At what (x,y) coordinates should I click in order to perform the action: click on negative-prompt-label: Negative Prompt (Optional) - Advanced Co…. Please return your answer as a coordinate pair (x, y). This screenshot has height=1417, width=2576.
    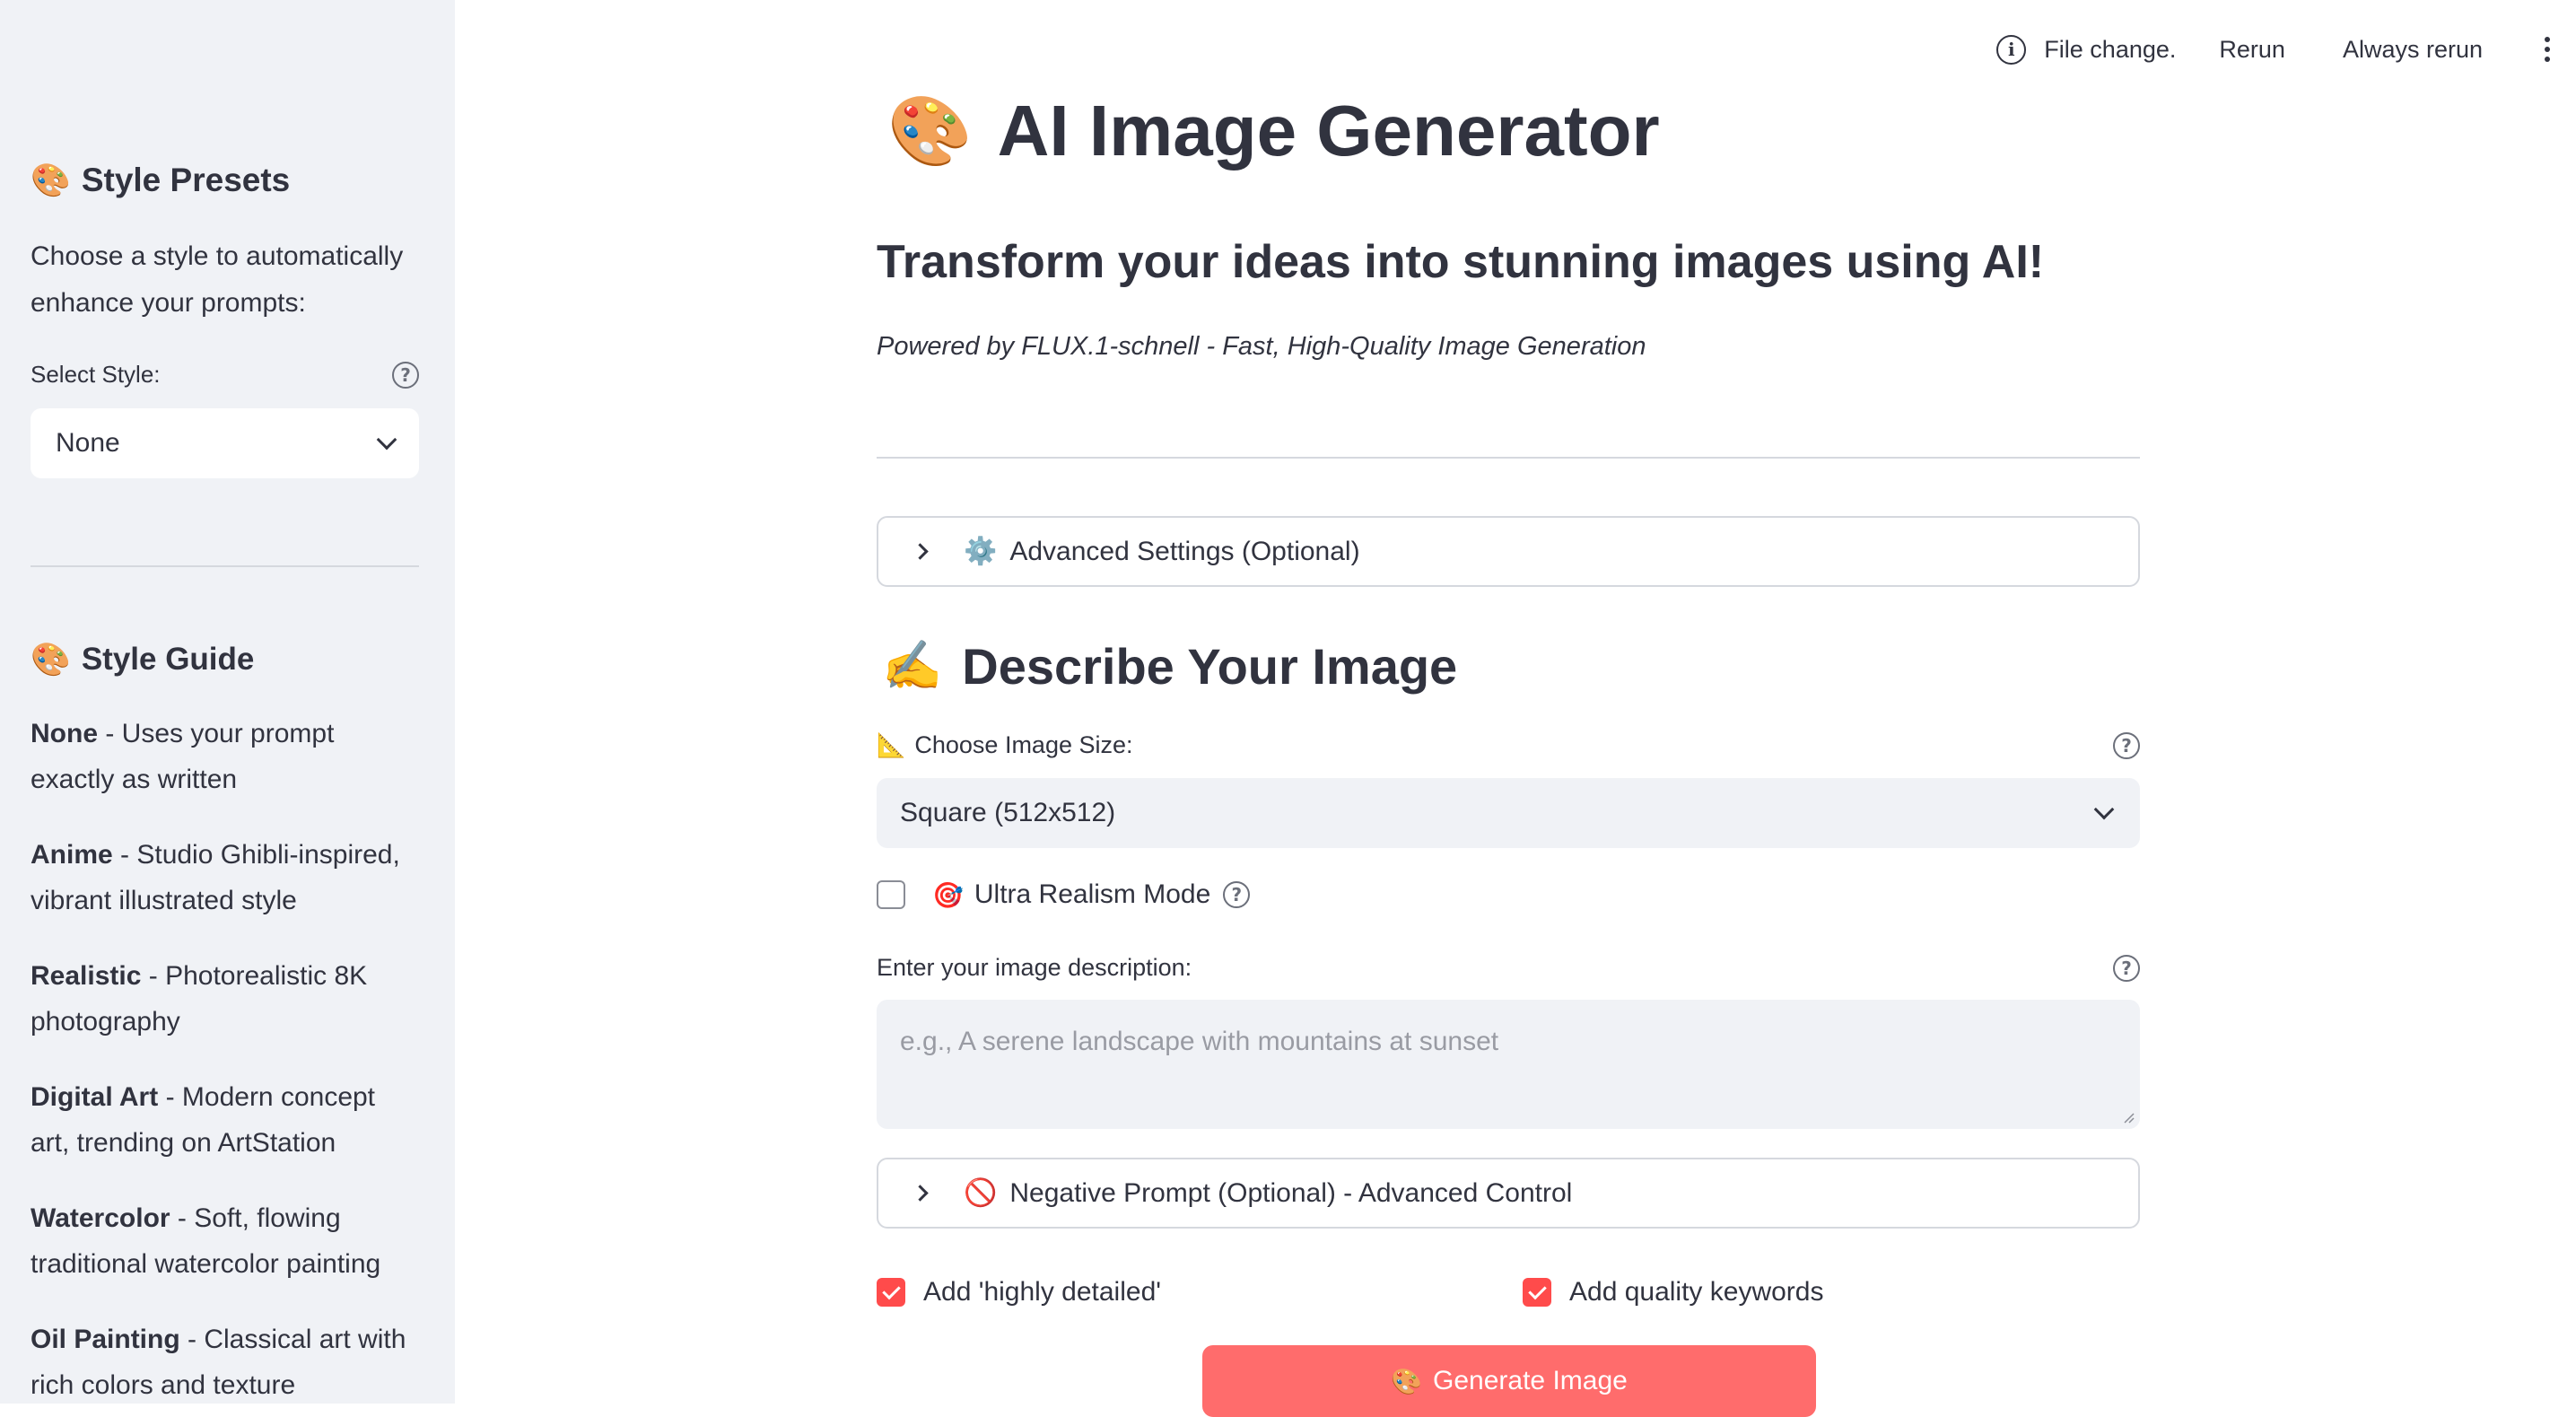
    Looking at the image, I should click on (1291, 1192).